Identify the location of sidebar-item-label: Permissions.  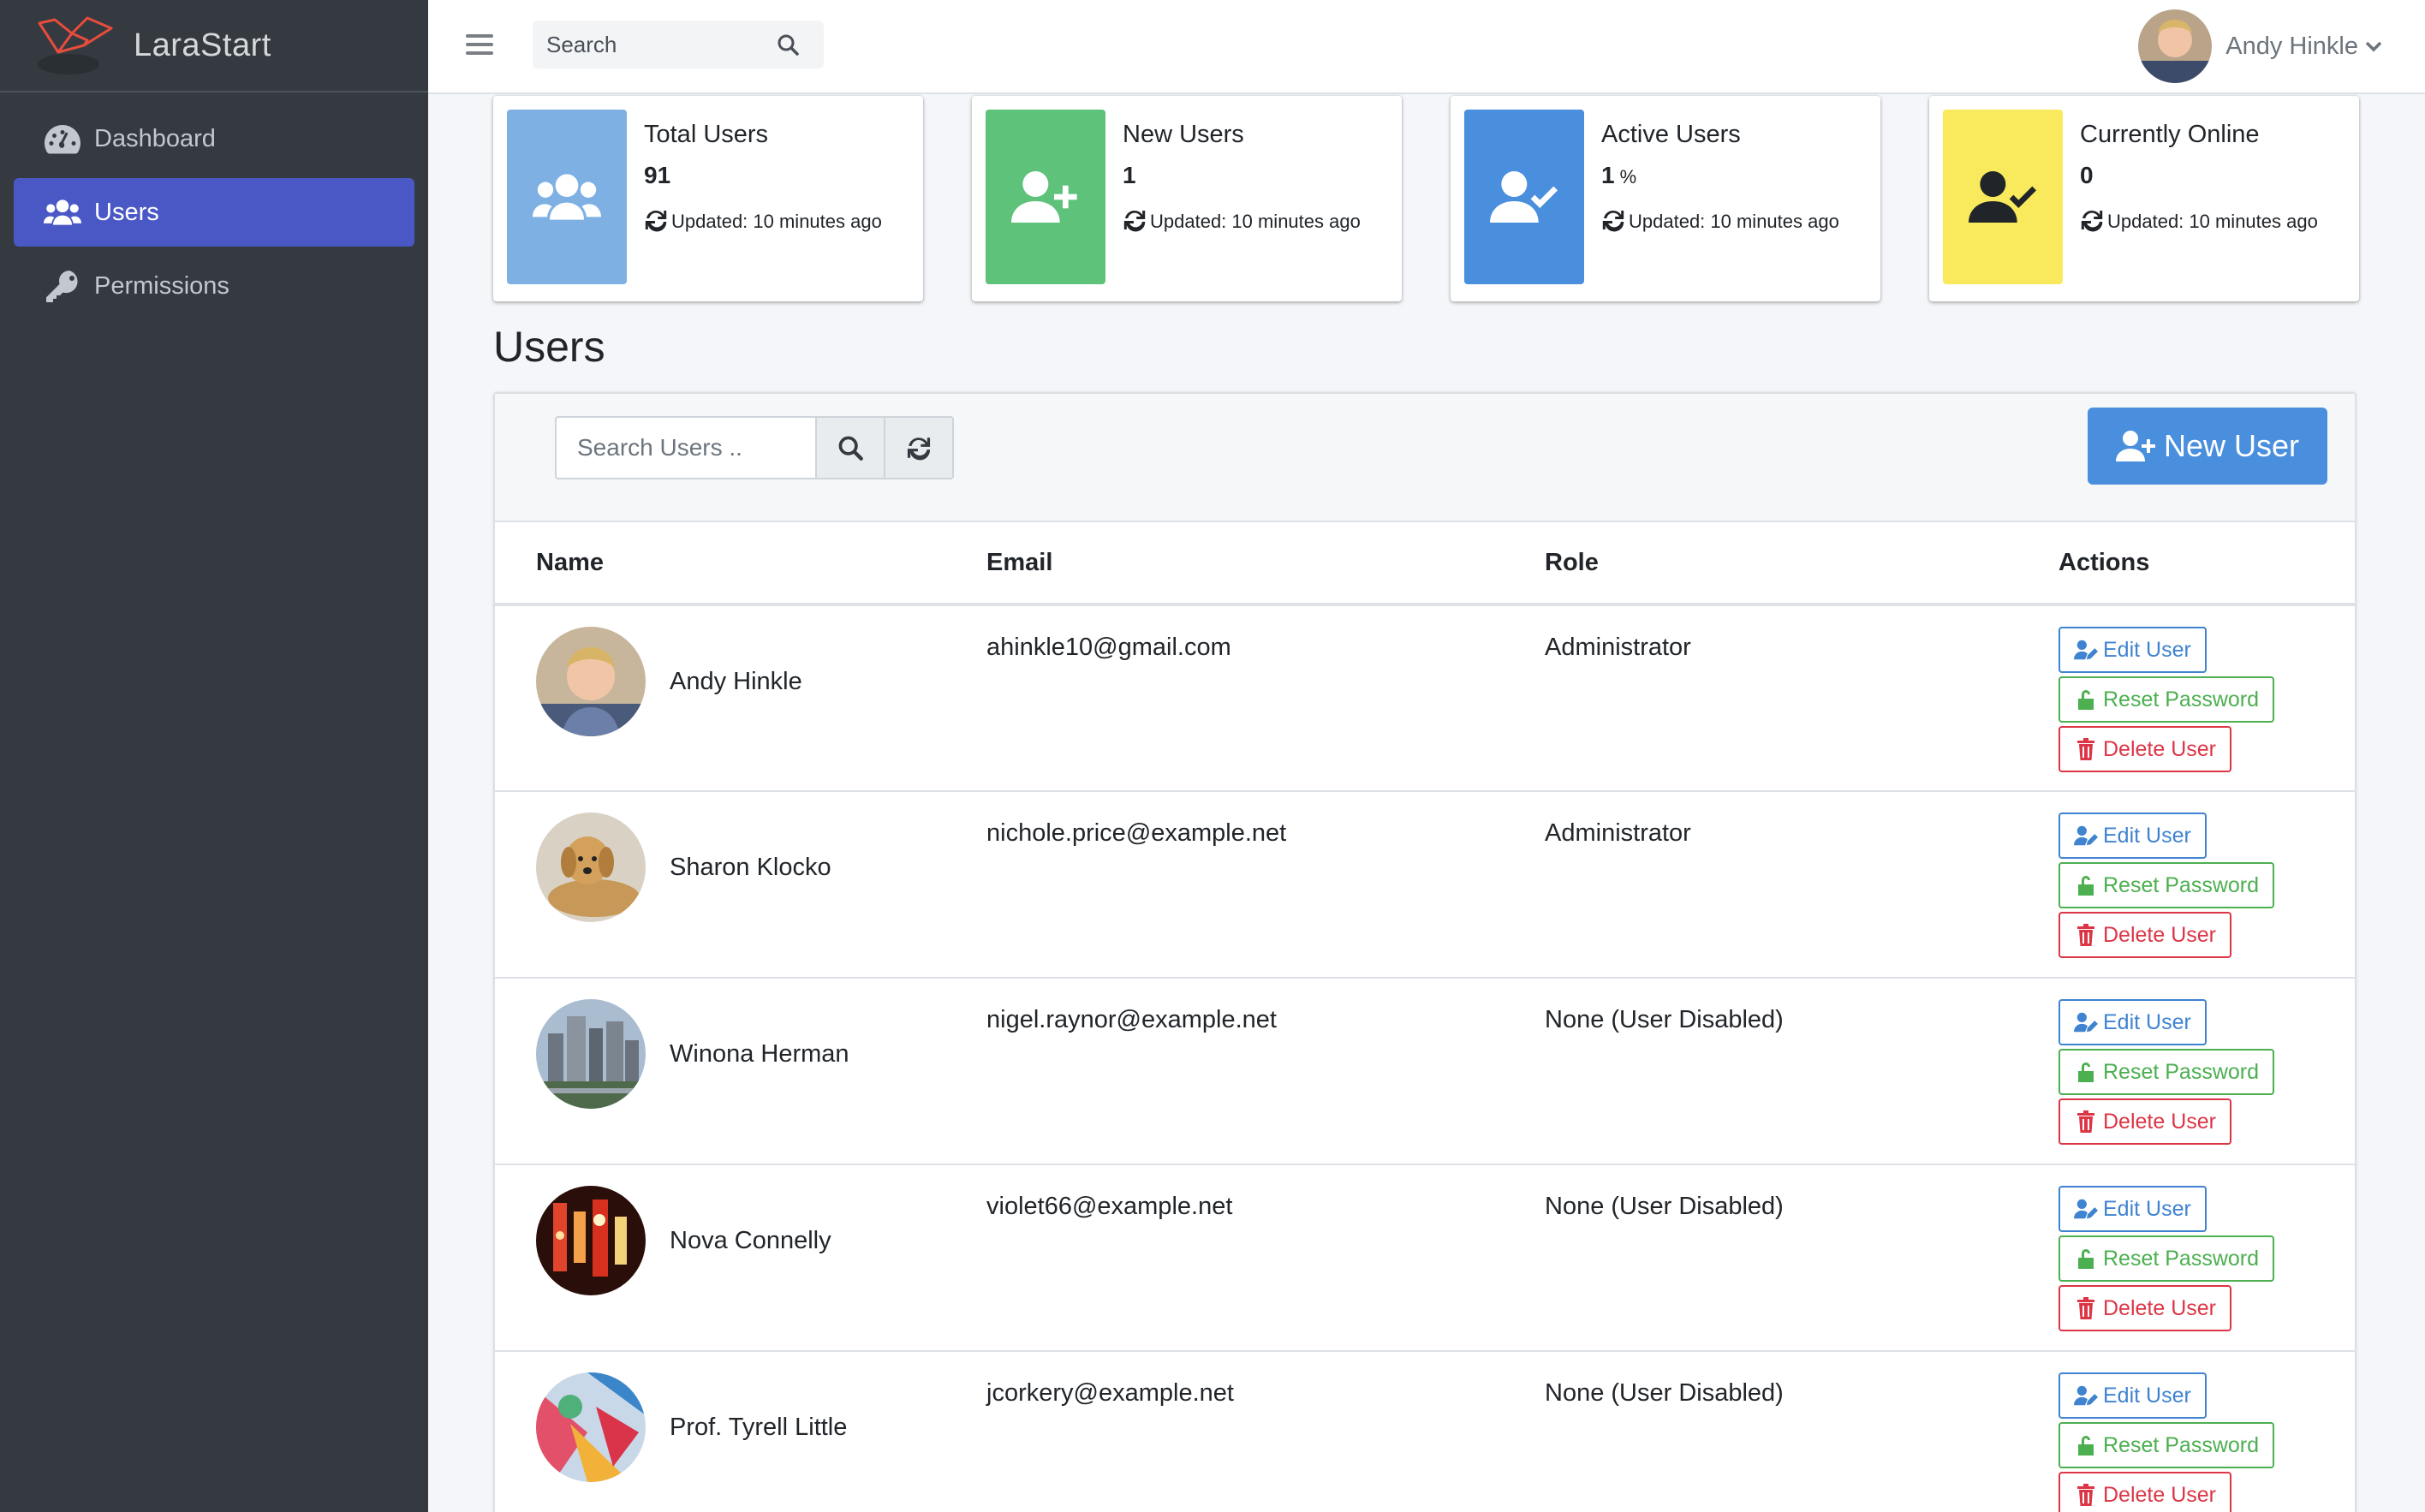
(161, 285).